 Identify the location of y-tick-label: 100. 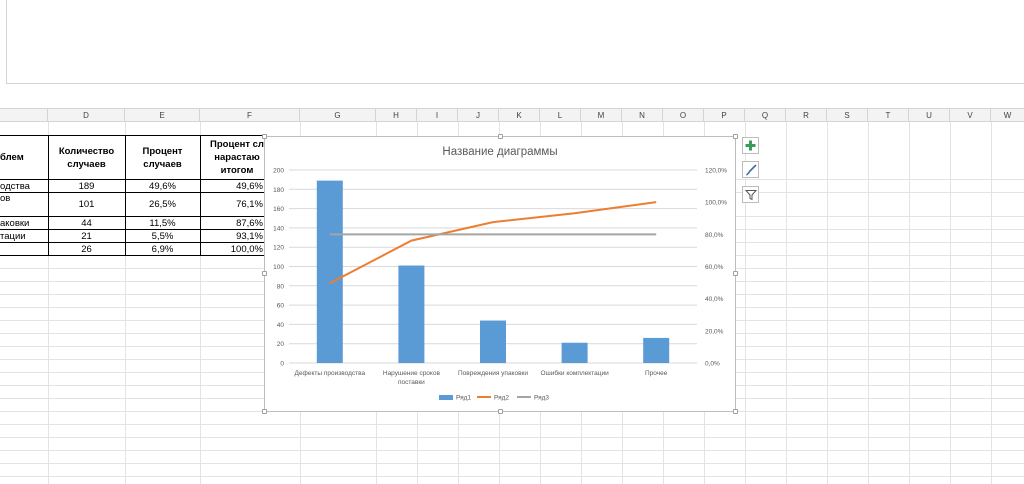
(278, 267).